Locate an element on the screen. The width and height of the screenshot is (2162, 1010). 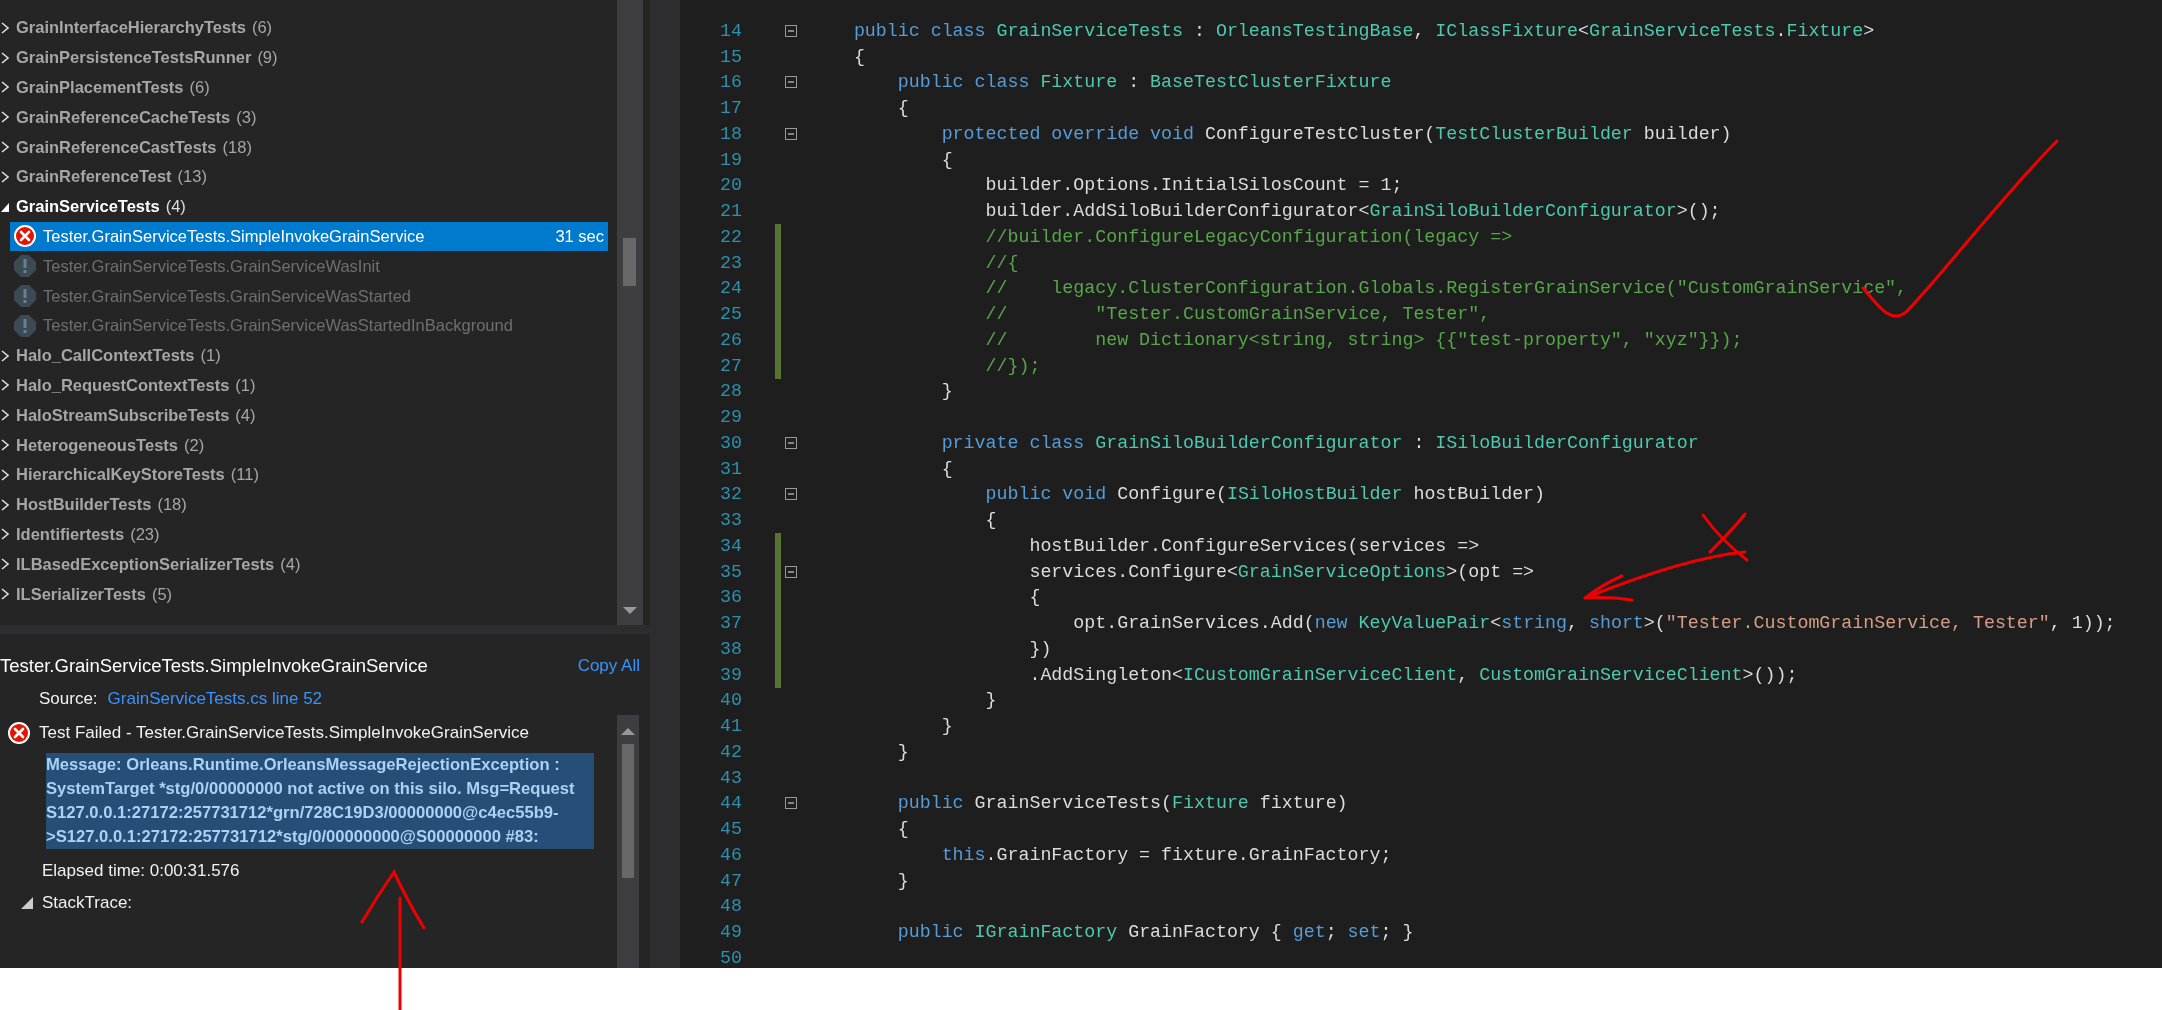
code-line: }) is located at coordinates (1040, 648).